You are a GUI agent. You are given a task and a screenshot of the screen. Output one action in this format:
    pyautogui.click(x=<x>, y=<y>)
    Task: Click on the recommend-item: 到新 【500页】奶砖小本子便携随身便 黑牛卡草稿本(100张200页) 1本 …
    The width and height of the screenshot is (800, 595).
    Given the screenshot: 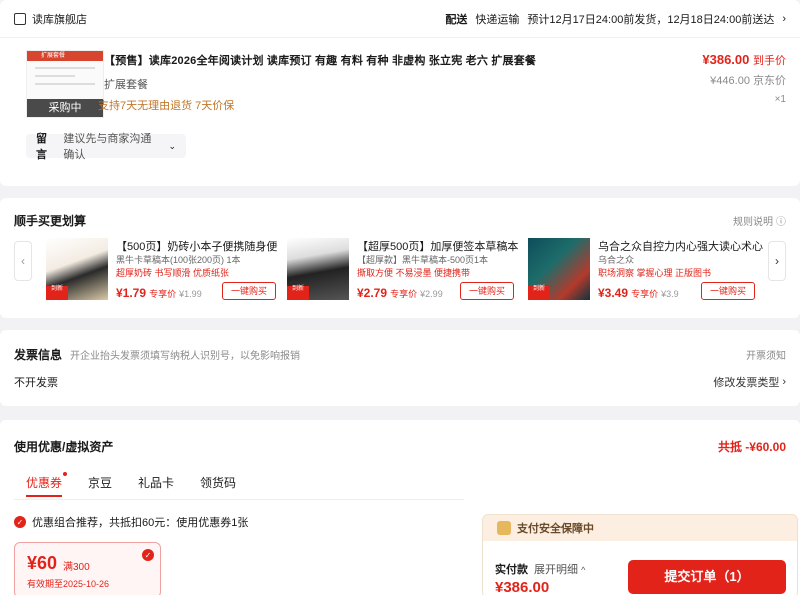 What is the action you would take?
    pyautogui.click(x=161, y=270)
    